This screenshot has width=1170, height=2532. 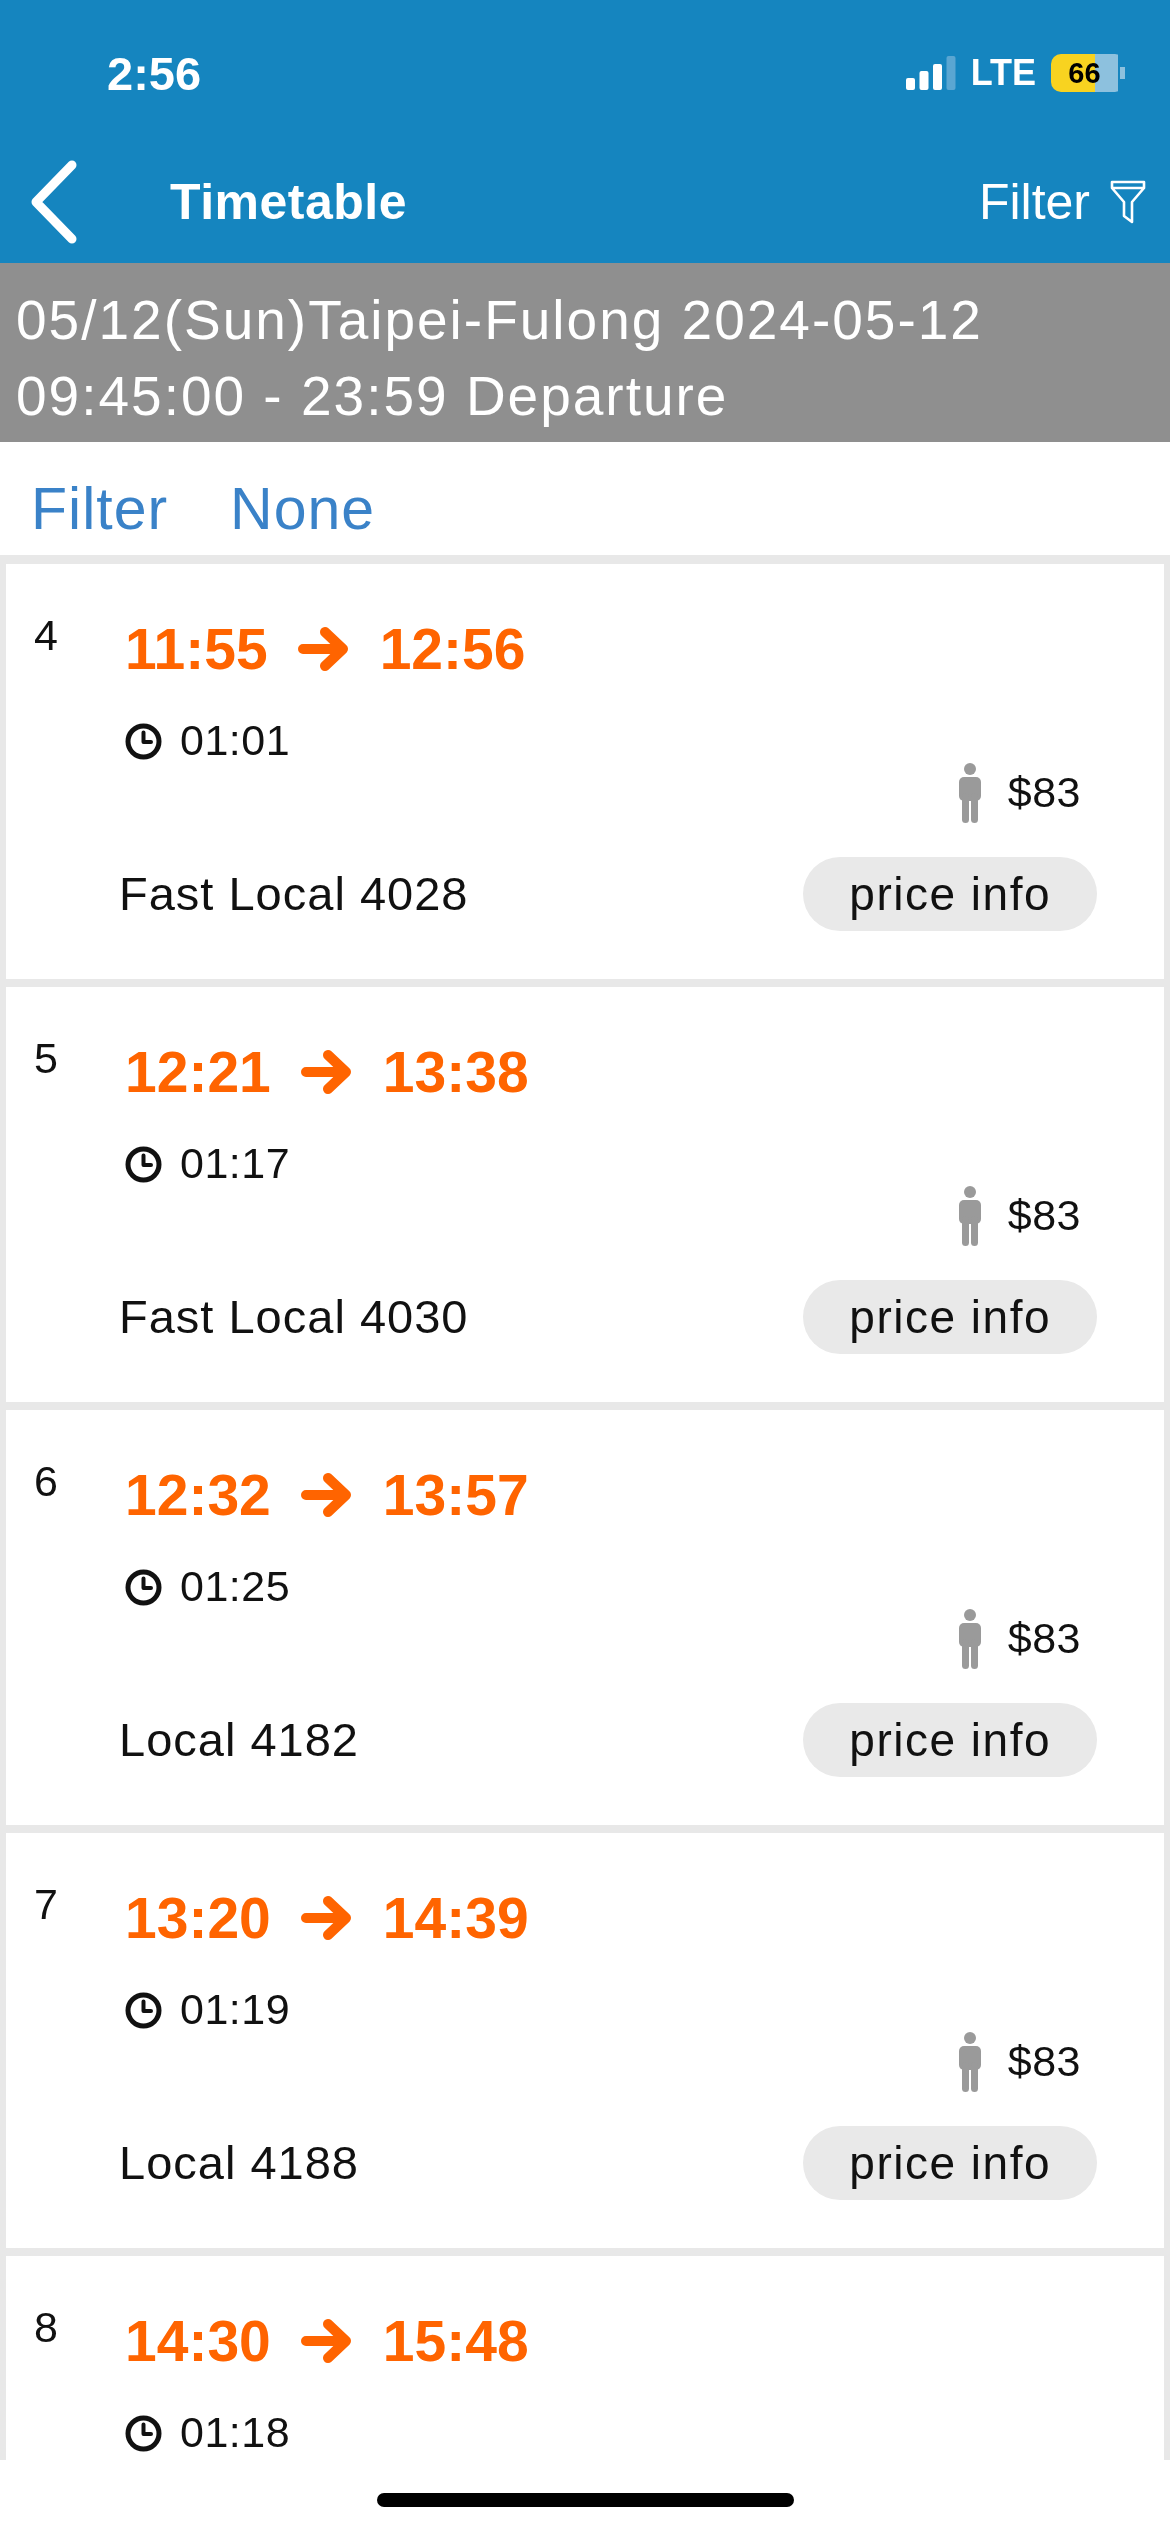 What do you see at coordinates (198, 1072) in the screenshot?
I see `departure-time: 12:21` at bounding box center [198, 1072].